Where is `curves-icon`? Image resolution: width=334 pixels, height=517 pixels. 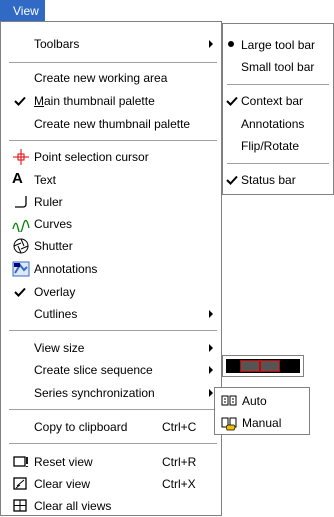 curves-icon is located at coordinates (21, 225).